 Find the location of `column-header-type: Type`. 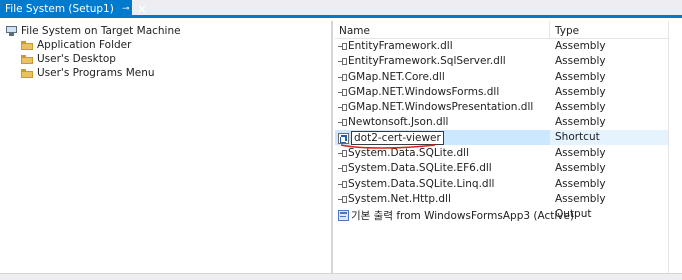

column-header-type: Type is located at coordinates (567, 31).